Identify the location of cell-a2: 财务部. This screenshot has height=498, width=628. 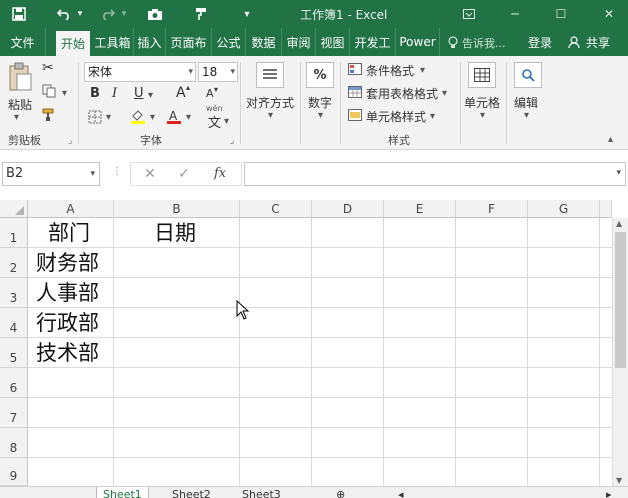
(67, 263).